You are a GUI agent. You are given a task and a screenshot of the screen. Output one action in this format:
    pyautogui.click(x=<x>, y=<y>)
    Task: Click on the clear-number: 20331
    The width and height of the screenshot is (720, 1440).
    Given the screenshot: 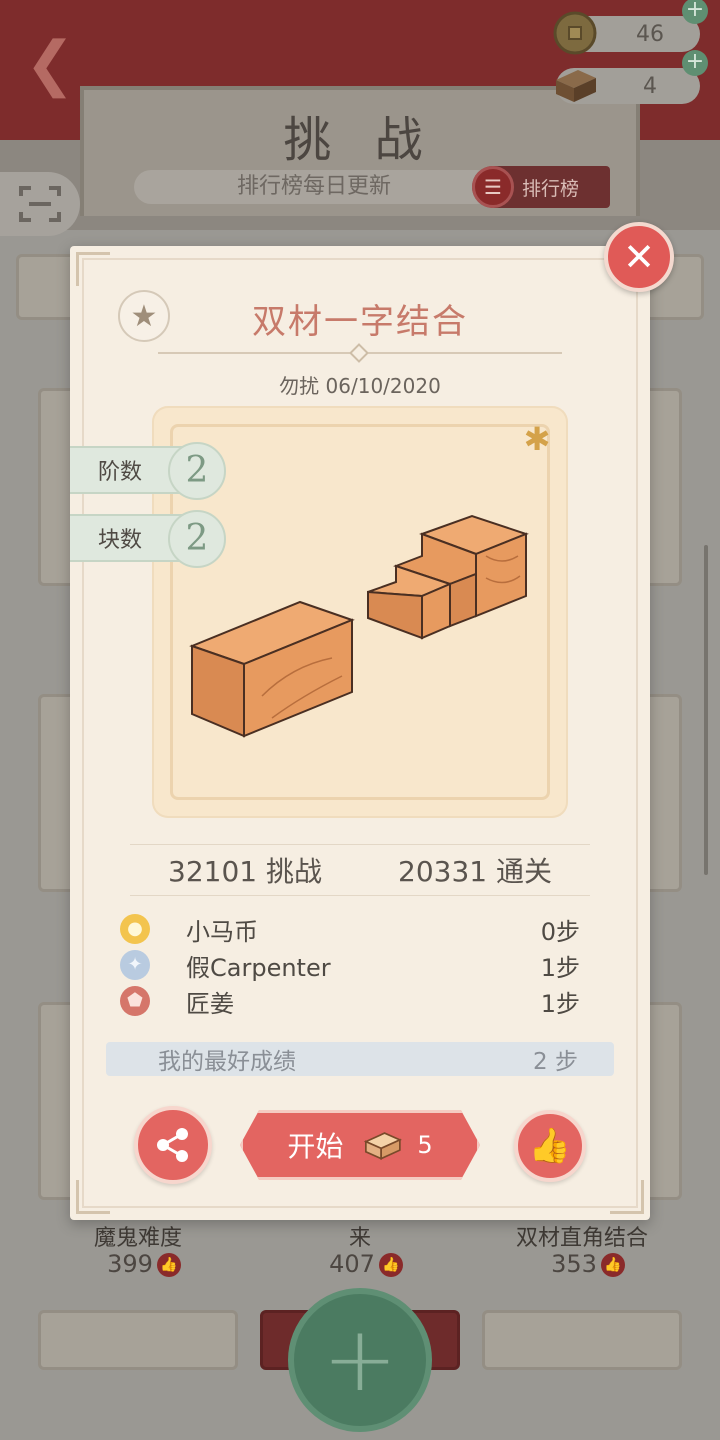 What is the action you would take?
    pyautogui.click(x=443, y=871)
    